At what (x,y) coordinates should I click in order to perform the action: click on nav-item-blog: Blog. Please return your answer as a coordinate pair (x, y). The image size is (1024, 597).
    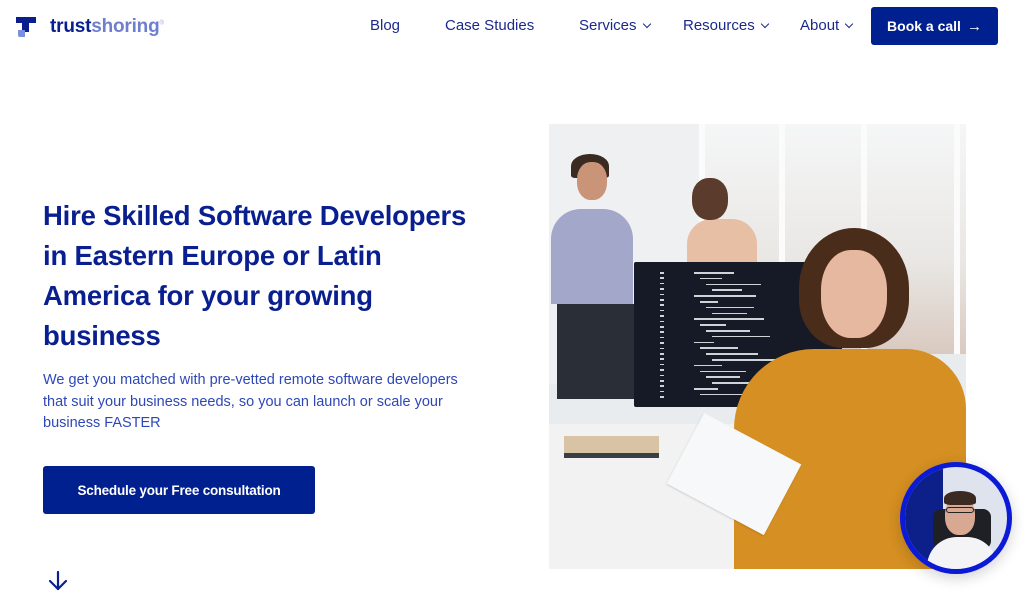
    Looking at the image, I should click on (385, 25).